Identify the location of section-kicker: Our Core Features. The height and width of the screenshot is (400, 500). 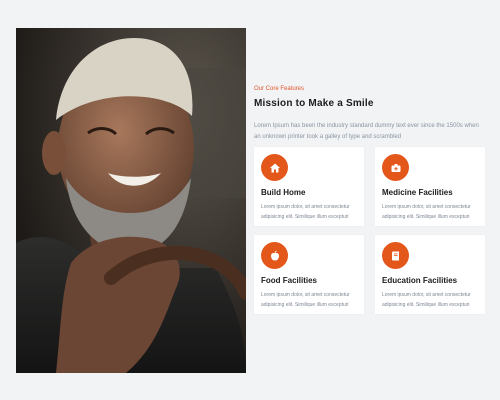
(279, 89).